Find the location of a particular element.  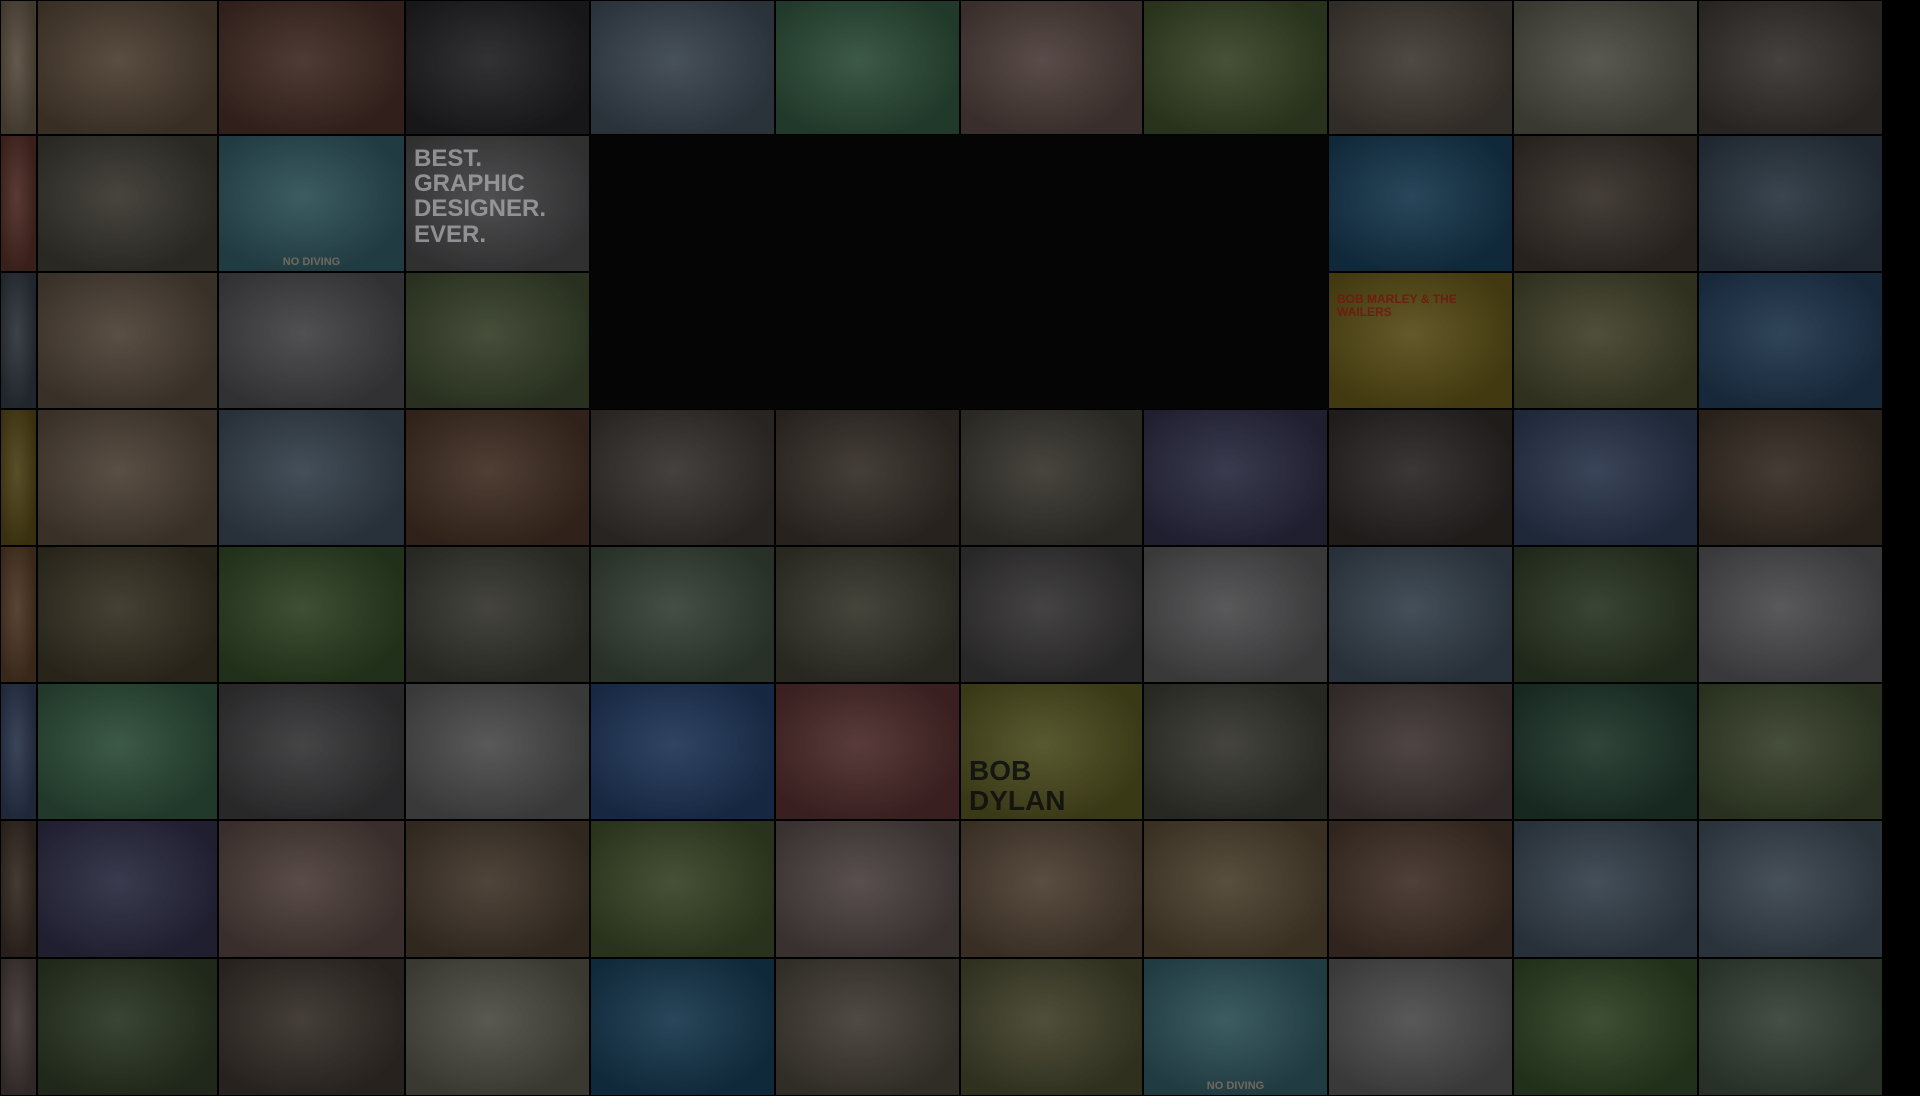

photo-tile-beach-shore is located at coordinates (1790, 203).